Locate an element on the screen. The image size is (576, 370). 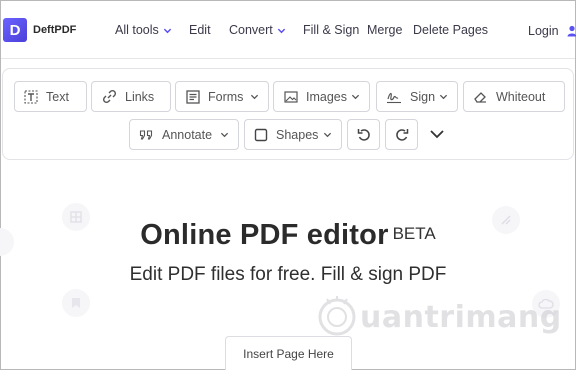
watermark-logo-icon is located at coordinates (337, 316).